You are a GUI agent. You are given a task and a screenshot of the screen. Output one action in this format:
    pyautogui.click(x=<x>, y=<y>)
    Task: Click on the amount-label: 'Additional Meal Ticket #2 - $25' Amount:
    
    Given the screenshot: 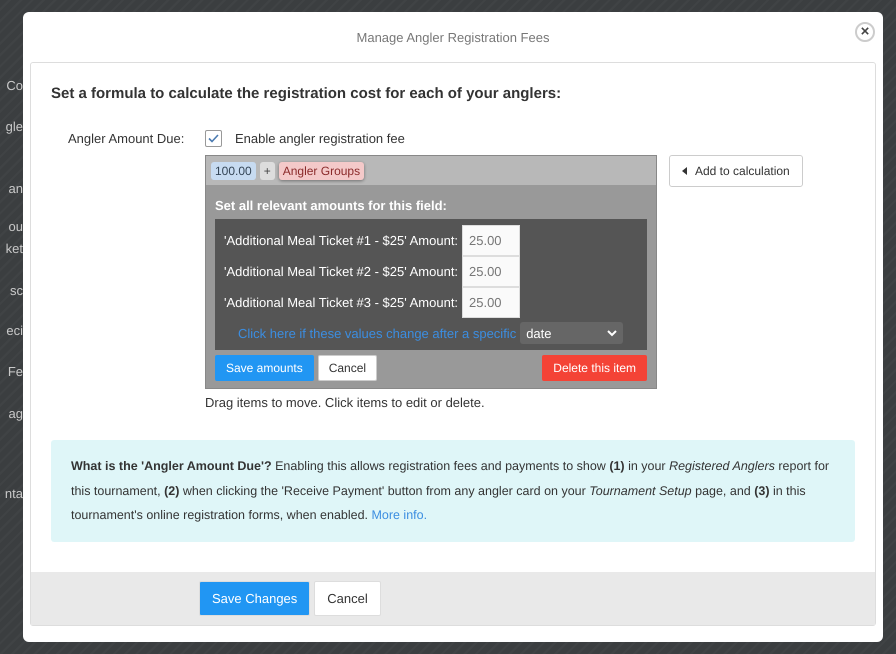 What is the action you would take?
    pyautogui.click(x=342, y=271)
    